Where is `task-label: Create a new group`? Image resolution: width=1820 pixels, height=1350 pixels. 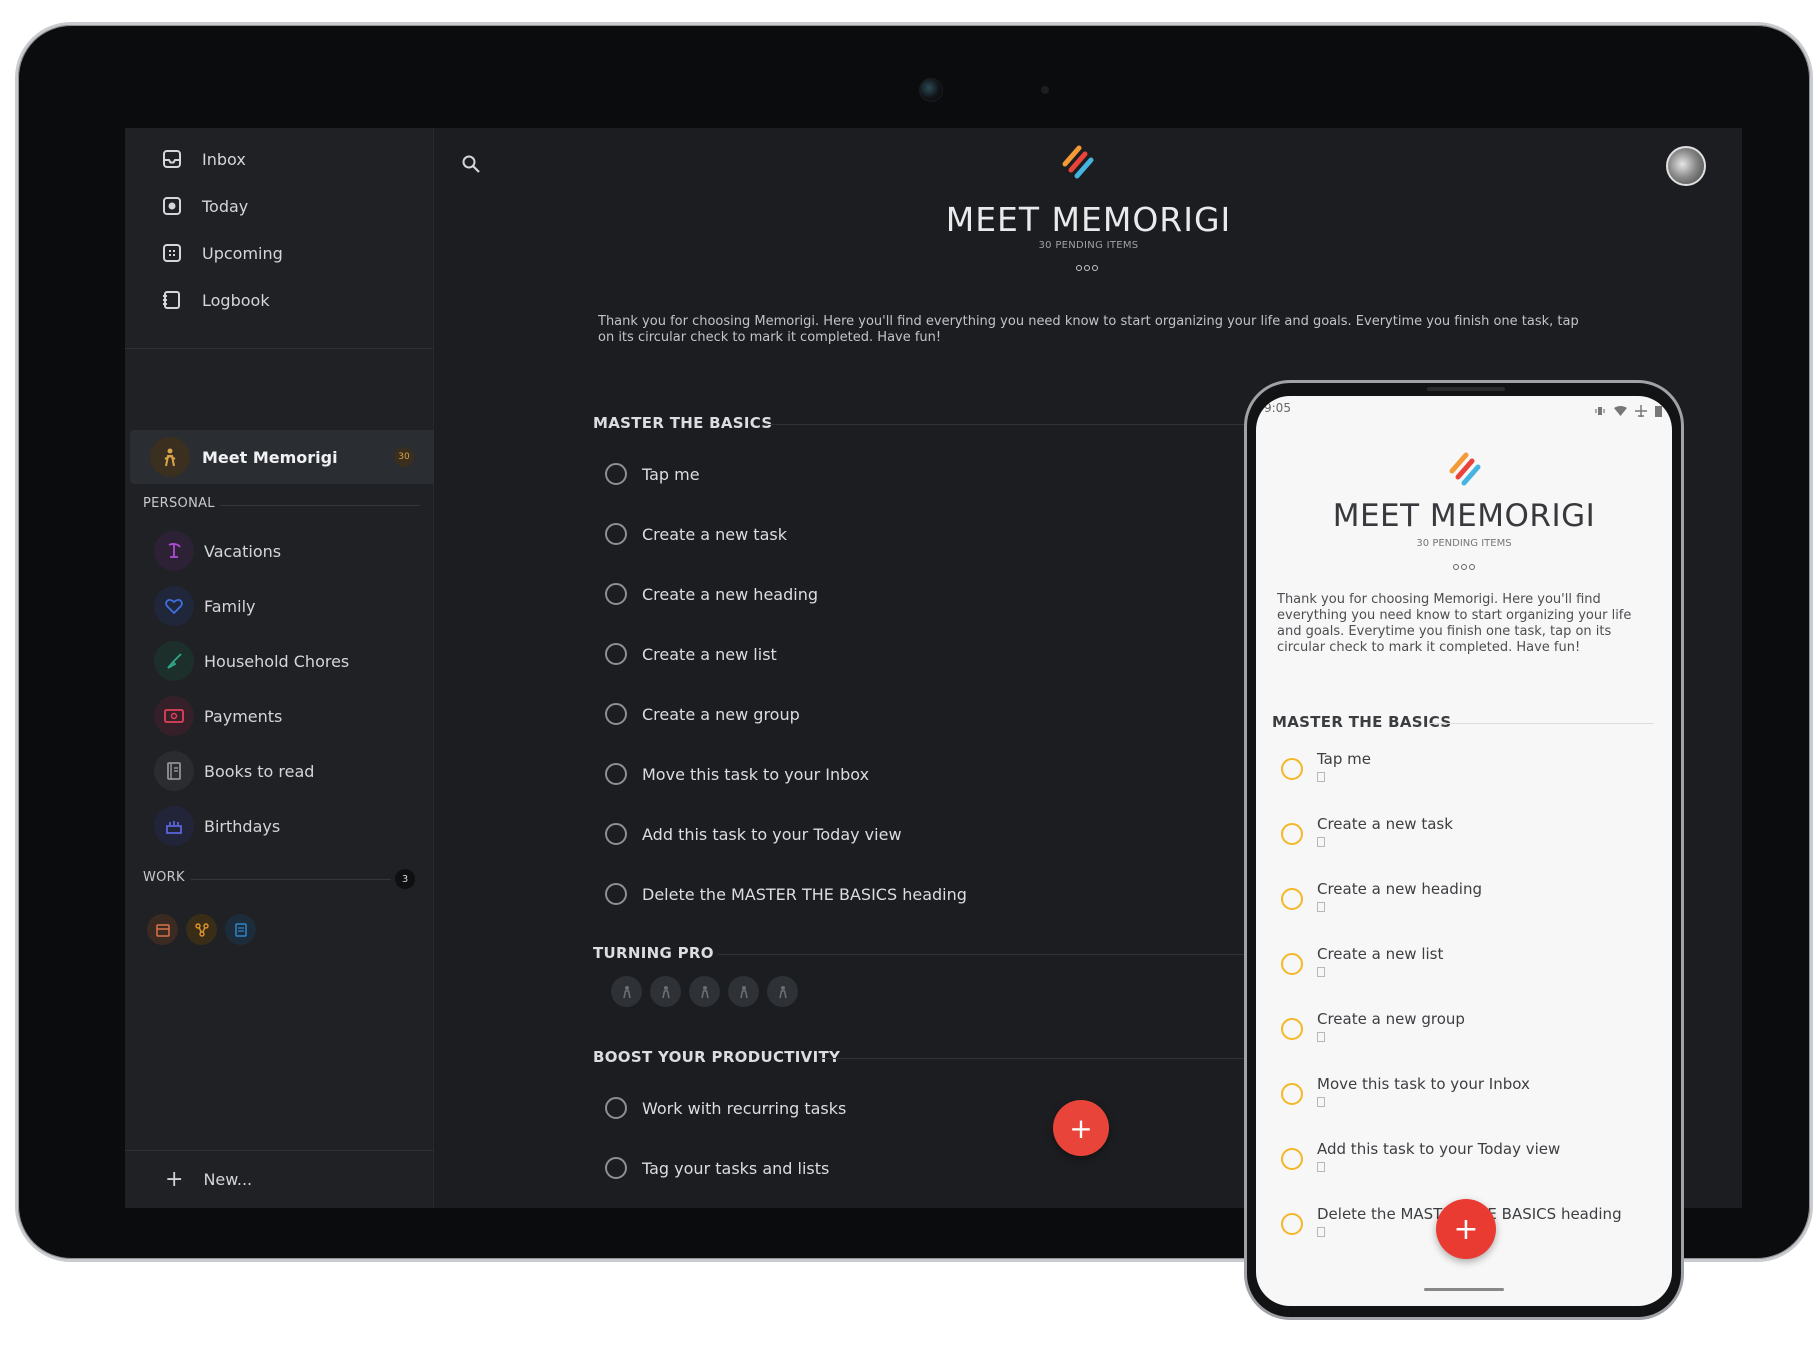 task-label: Create a new group is located at coordinates (721, 714).